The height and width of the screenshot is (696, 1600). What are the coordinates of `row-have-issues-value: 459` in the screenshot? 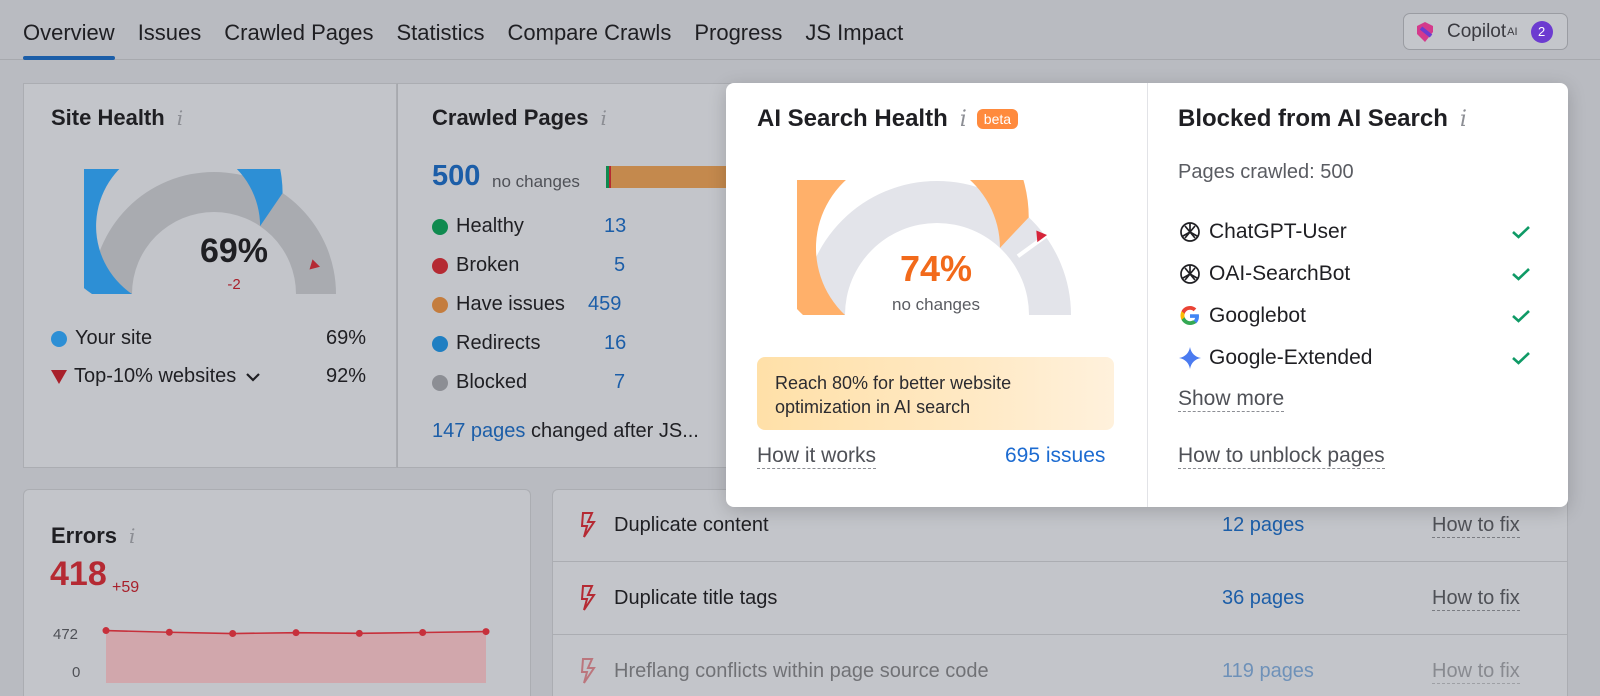 It's located at (604, 304).